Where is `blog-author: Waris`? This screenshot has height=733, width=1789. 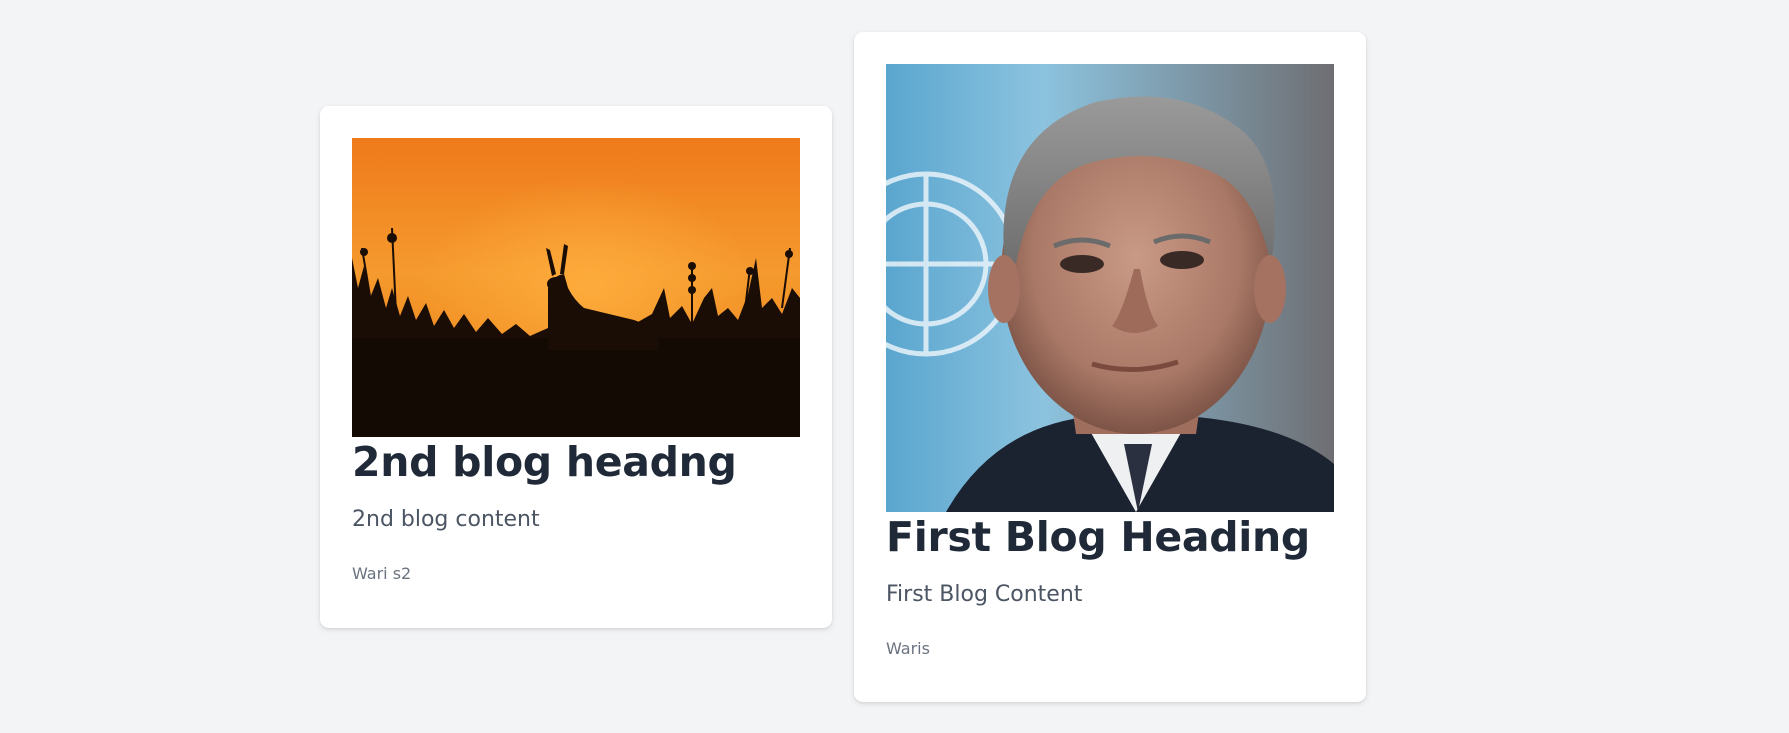
blog-author: Waris is located at coordinates (908, 648).